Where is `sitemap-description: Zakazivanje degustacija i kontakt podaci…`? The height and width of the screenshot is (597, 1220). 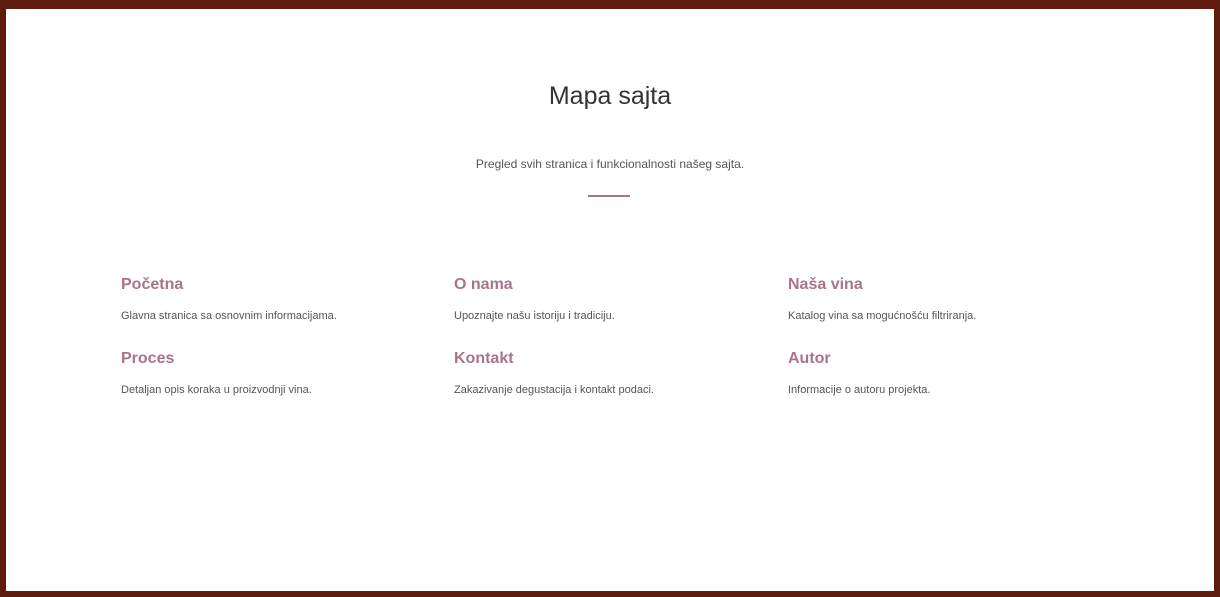 sitemap-description: Zakazivanje degustacija i kontakt podaci… is located at coordinates (554, 390).